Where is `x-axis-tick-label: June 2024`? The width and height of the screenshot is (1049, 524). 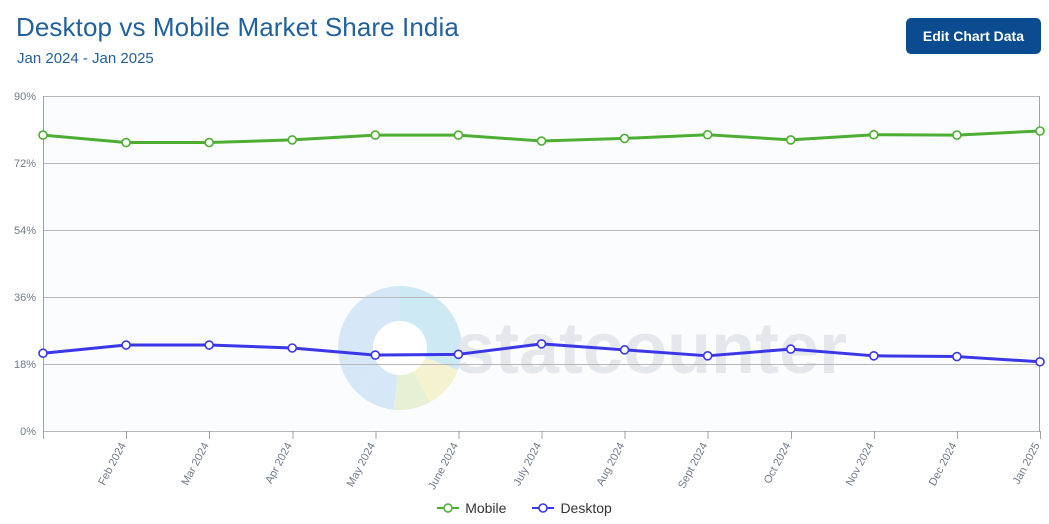
x-axis-tick-label: June 2024 is located at coordinates (443, 466).